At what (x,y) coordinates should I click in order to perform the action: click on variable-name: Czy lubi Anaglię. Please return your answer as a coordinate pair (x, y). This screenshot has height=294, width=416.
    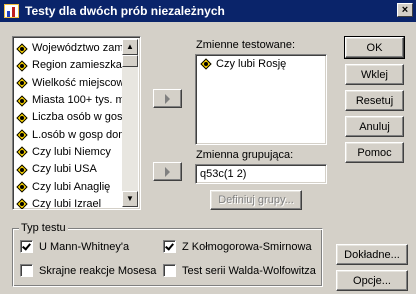
    Looking at the image, I should click on (71, 186).